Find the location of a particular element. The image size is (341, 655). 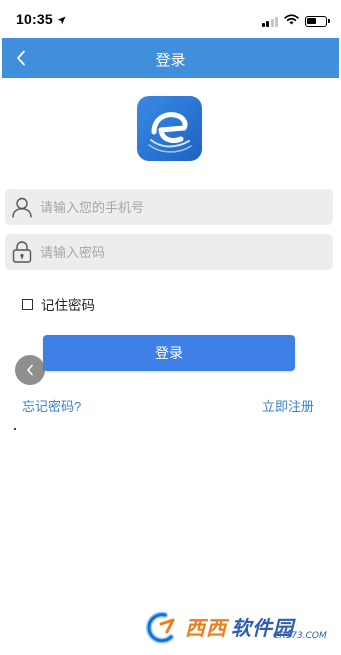

watermark-text: 西西 软件园 CR173.COM is located at coordinates (256, 628).